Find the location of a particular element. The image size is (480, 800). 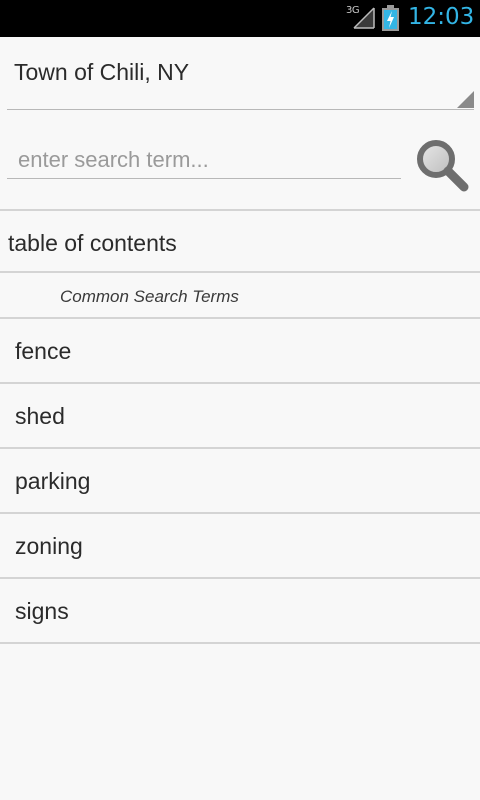

section-header-label: Common Search Terms is located at coordinates (149, 296).